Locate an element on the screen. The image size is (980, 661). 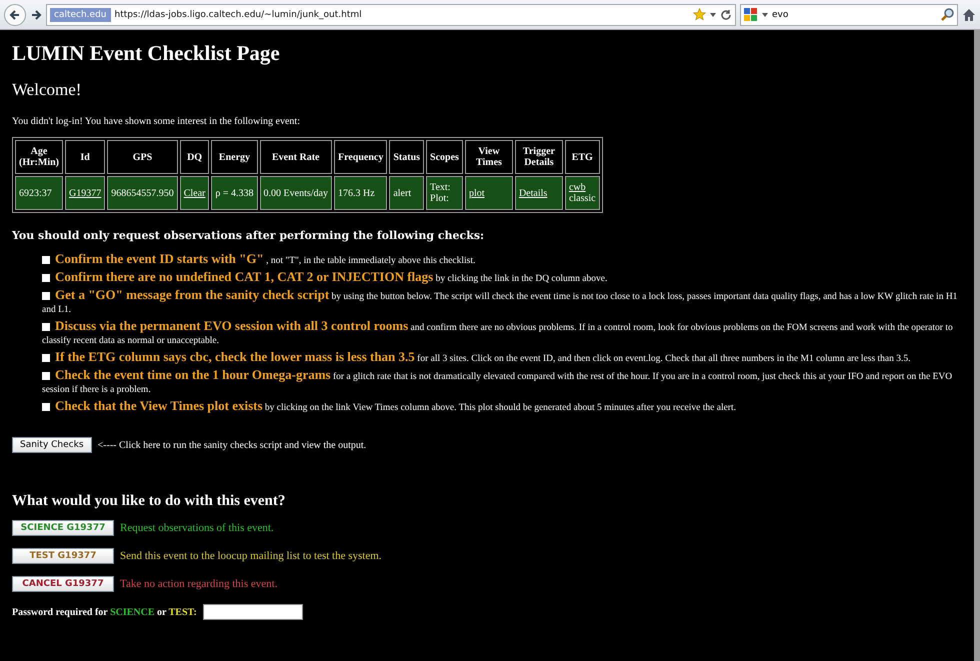
table-cell: Clear is located at coordinates (195, 193).